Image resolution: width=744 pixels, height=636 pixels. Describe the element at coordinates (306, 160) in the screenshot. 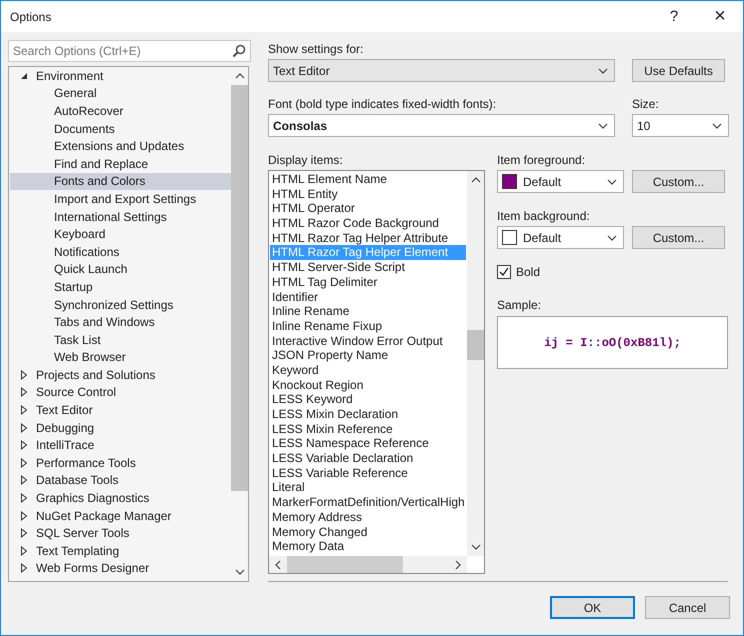

I see `field-label: Display items:` at that location.